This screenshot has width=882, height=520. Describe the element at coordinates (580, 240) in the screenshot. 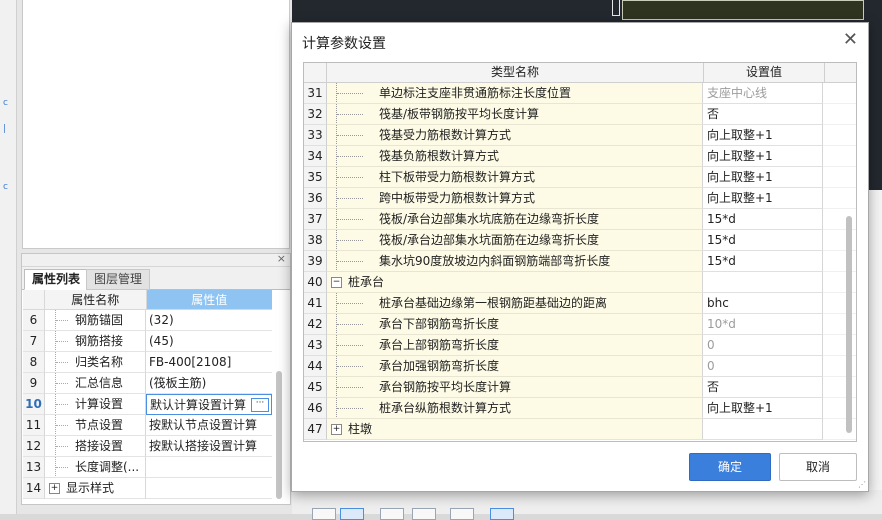

I see `table-row: 38 筏板/承台边部集水坑面筋在边缘弯折长度 15*d` at that location.